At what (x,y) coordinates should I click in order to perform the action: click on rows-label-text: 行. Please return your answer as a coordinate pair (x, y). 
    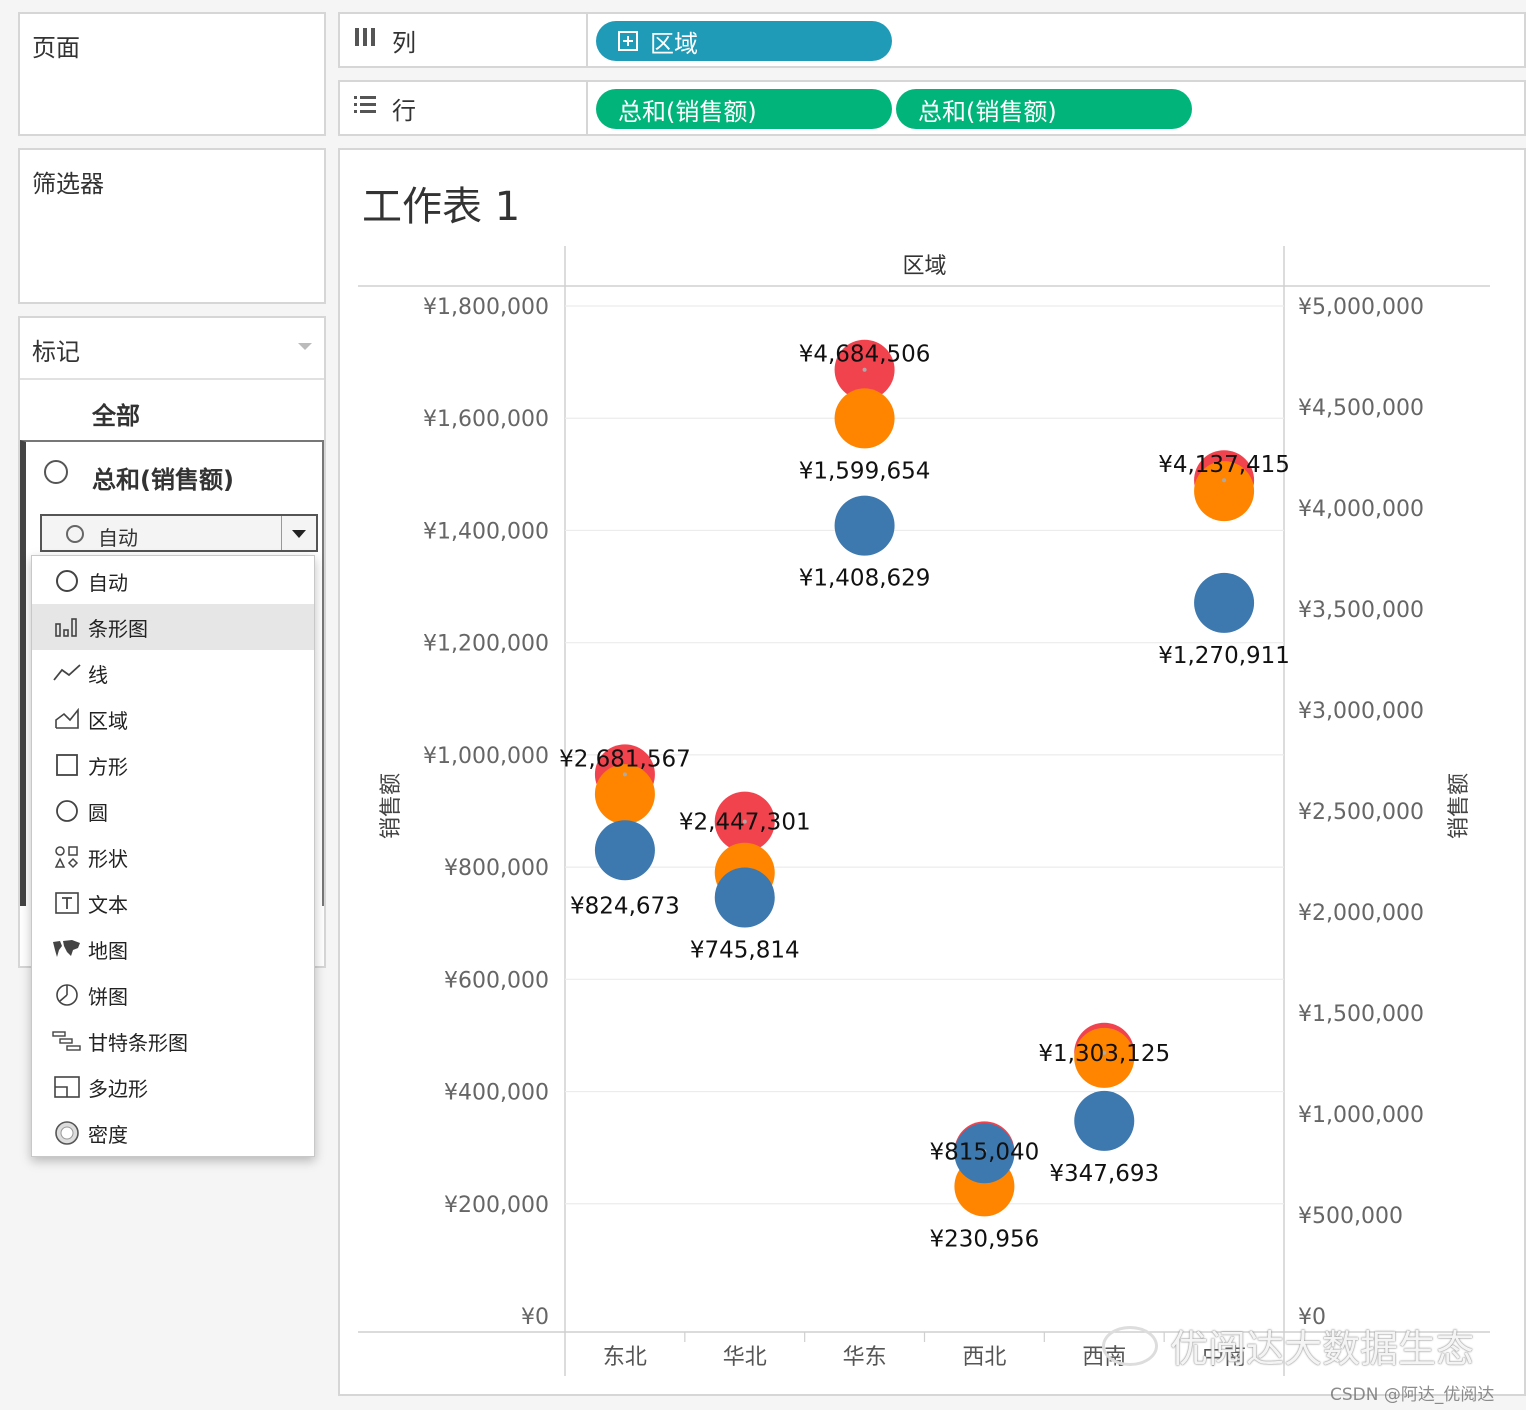
    Looking at the image, I should click on (404, 110).